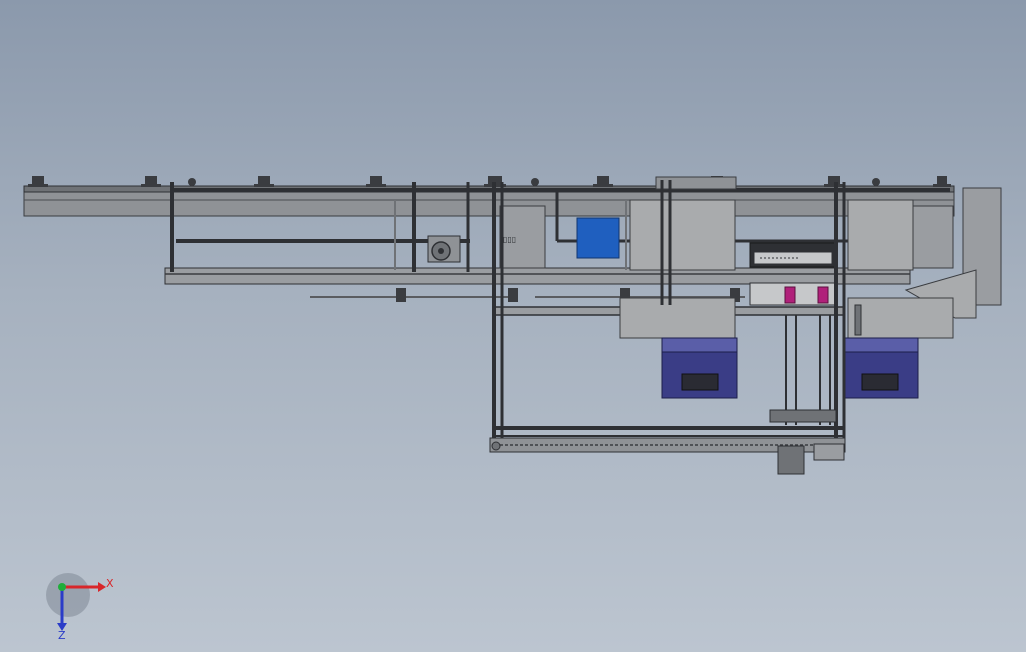  What do you see at coordinates (489, 181) in the screenshot?
I see `top-support-pads` at bounding box center [489, 181].